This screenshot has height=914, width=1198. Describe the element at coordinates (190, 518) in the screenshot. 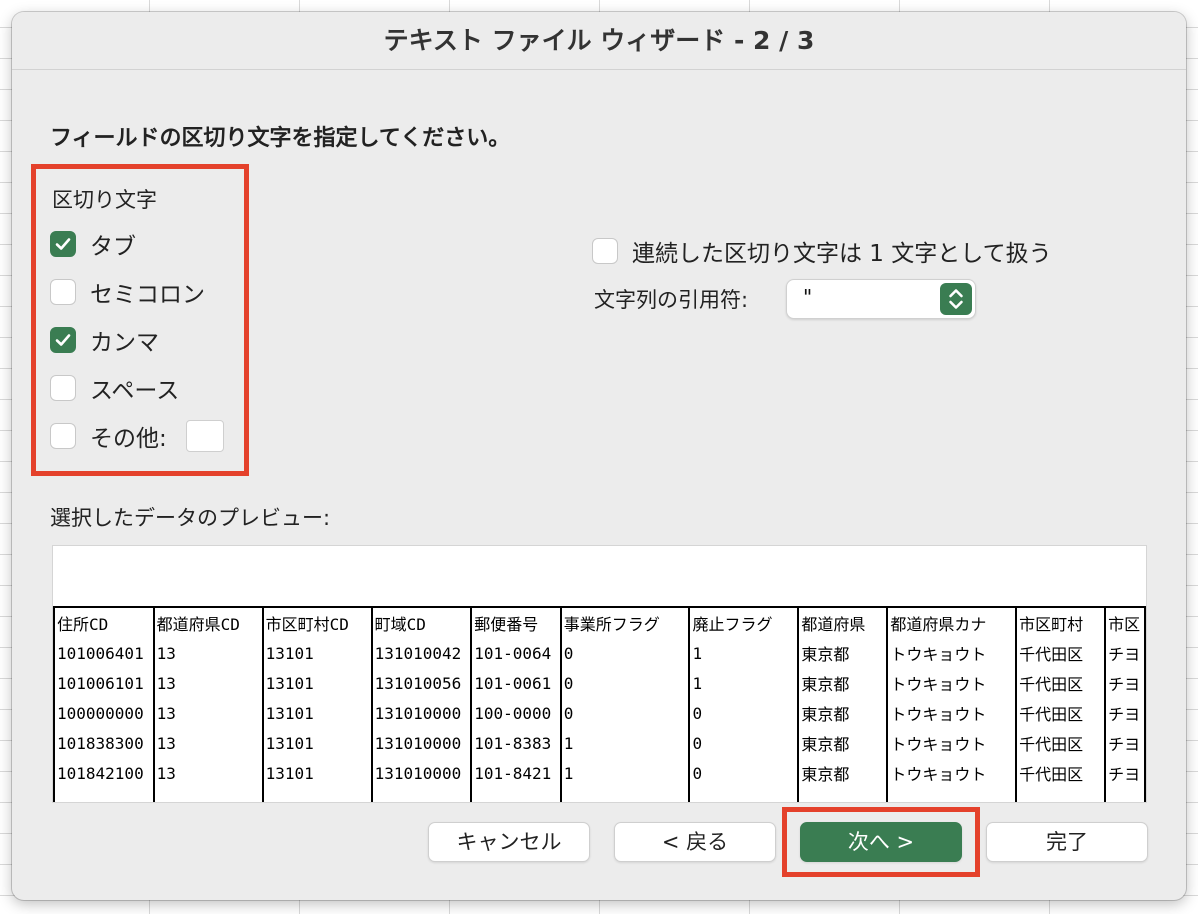

I see `preview-label: 選択したデータのプレビュー:` at that location.